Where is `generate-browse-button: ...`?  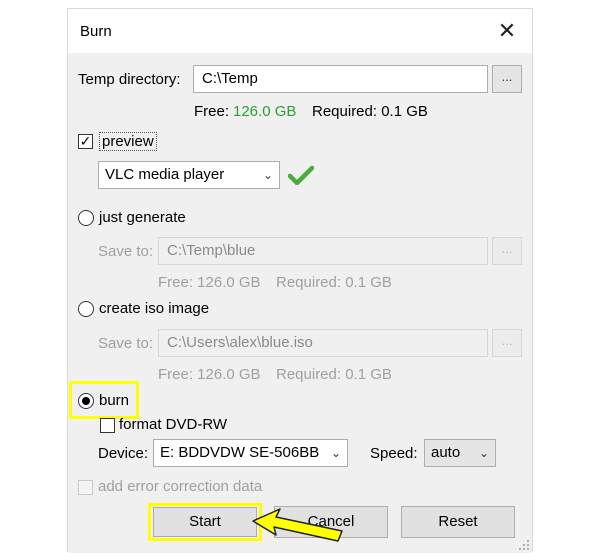 generate-browse-button: ... is located at coordinates (507, 251).